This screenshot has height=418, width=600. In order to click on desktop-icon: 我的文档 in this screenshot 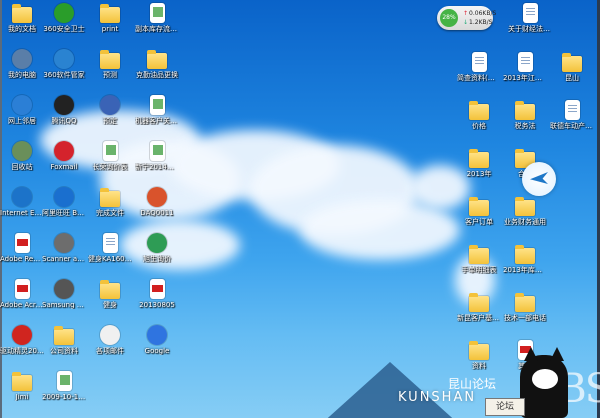, I will do `click(22, 18)`.